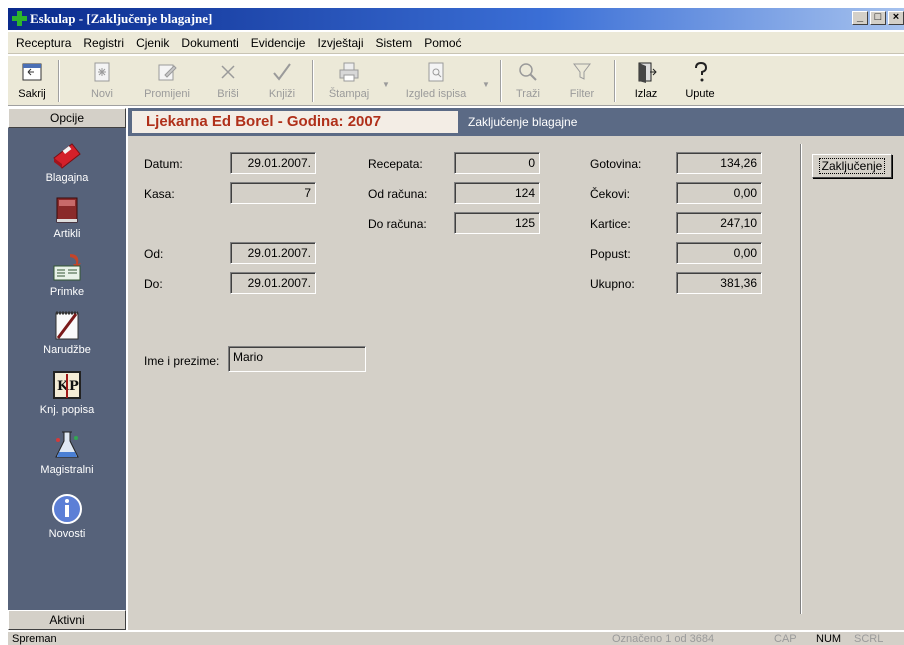 The height and width of the screenshot is (645, 904). I want to click on knjizi-button: Knjiži, so click(282, 81).